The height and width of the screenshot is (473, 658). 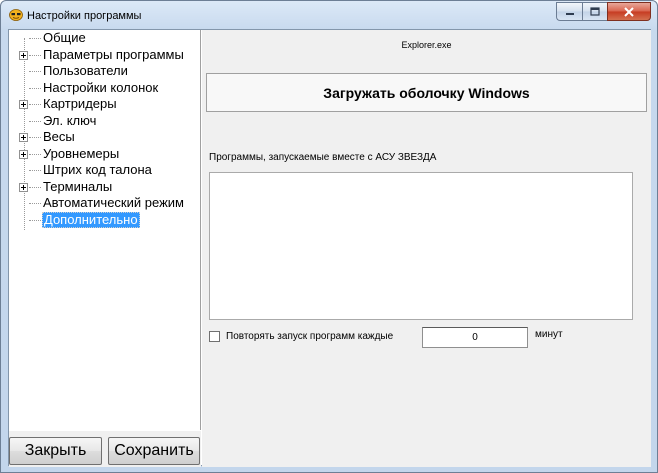 I want to click on tree-item: Терминалы, so click(x=104, y=187).